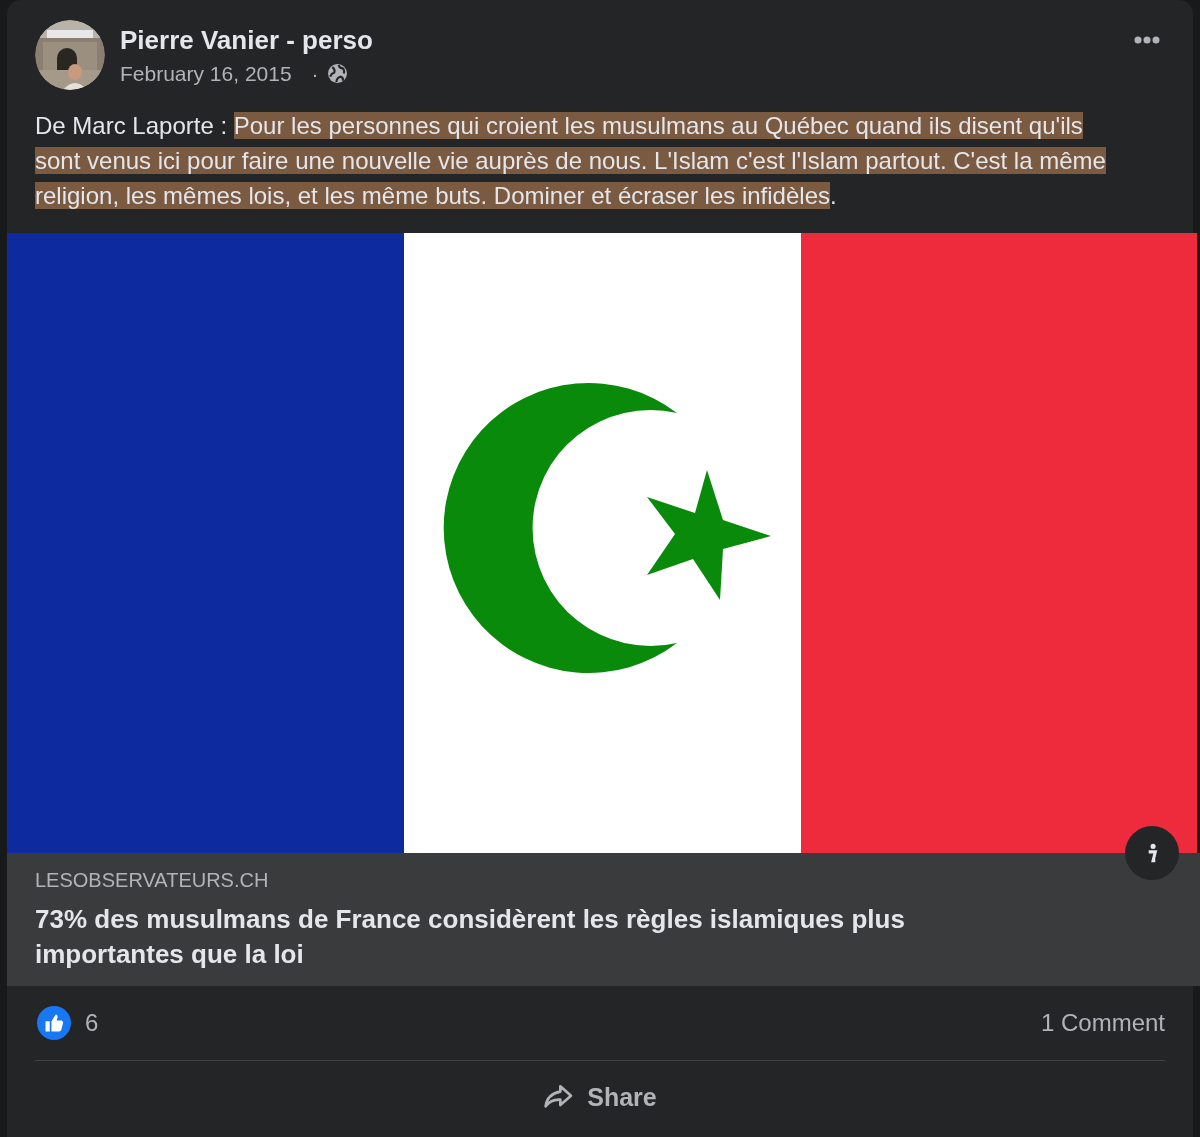  What do you see at coordinates (617, 40) in the screenshot?
I see `author-name: Pierre Vanier - perso` at bounding box center [617, 40].